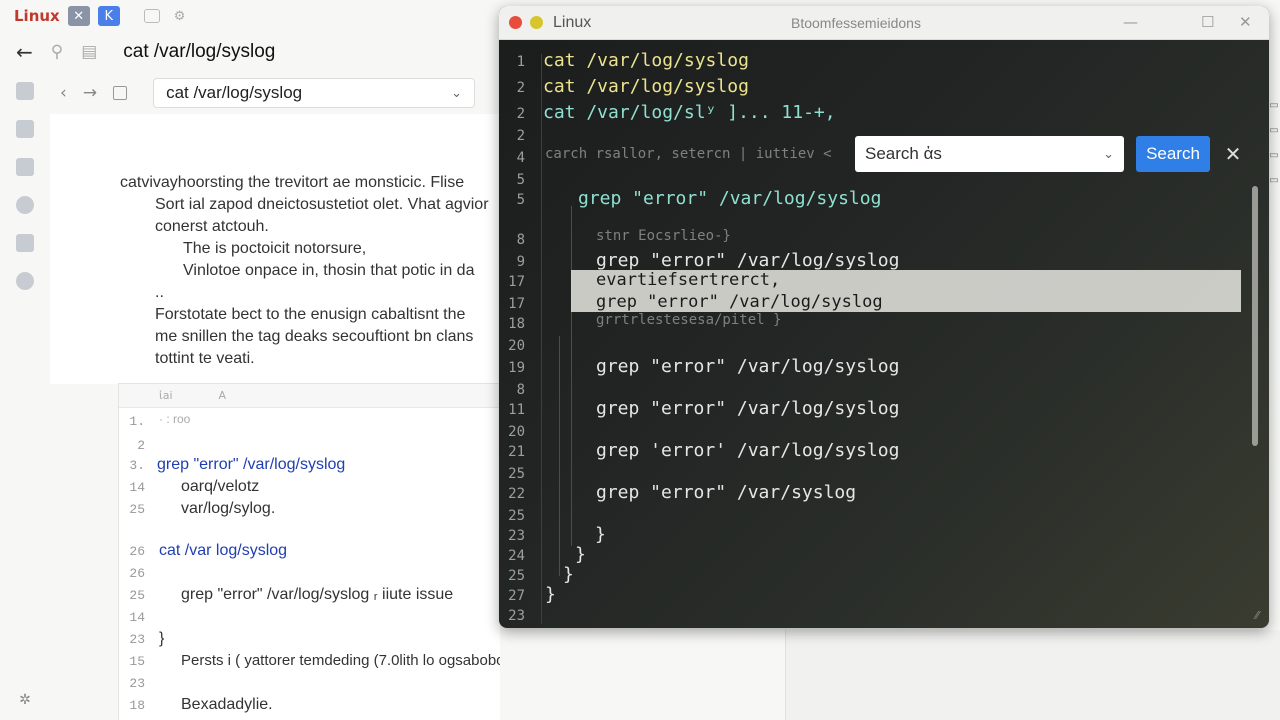 The width and height of the screenshot is (1280, 720). Describe the element at coordinates (89, 52) in the screenshot. I see `page-icon: ▤` at that location.